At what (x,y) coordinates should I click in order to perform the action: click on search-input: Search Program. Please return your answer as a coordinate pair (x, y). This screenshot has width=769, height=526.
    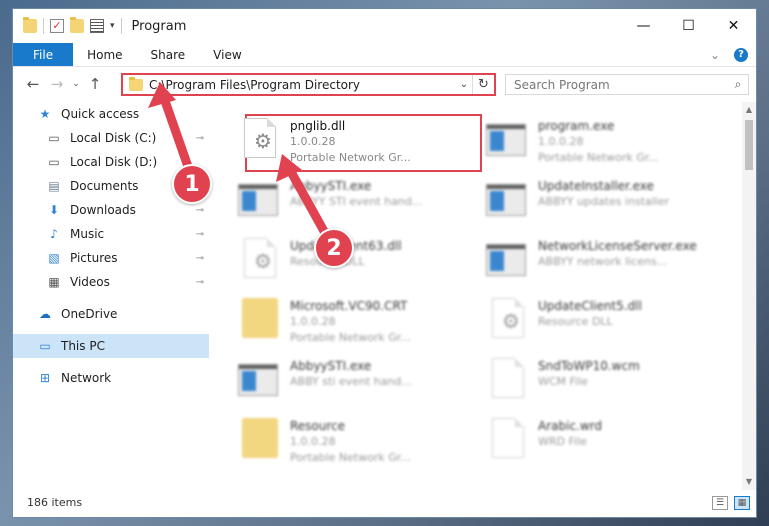
    Looking at the image, I should click on (621, 85).